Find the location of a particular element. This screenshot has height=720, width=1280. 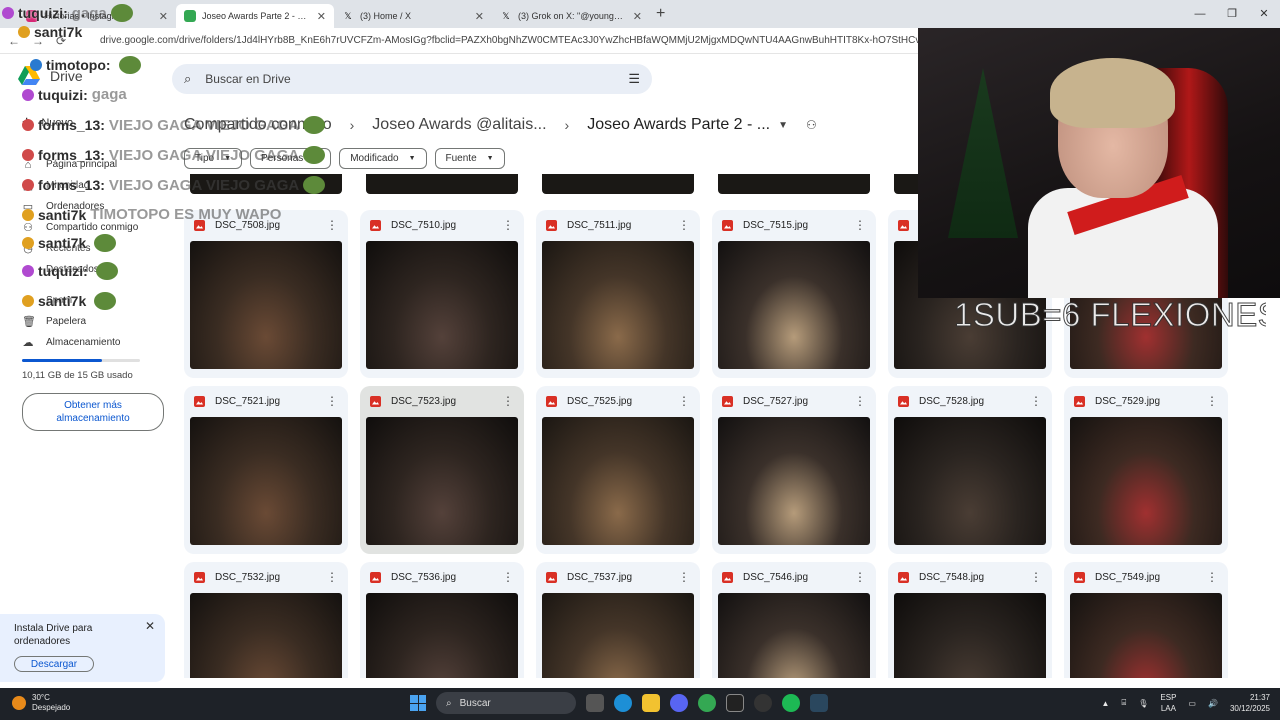

maximize-icon: ❐ is located at coordinates (1232, 14).